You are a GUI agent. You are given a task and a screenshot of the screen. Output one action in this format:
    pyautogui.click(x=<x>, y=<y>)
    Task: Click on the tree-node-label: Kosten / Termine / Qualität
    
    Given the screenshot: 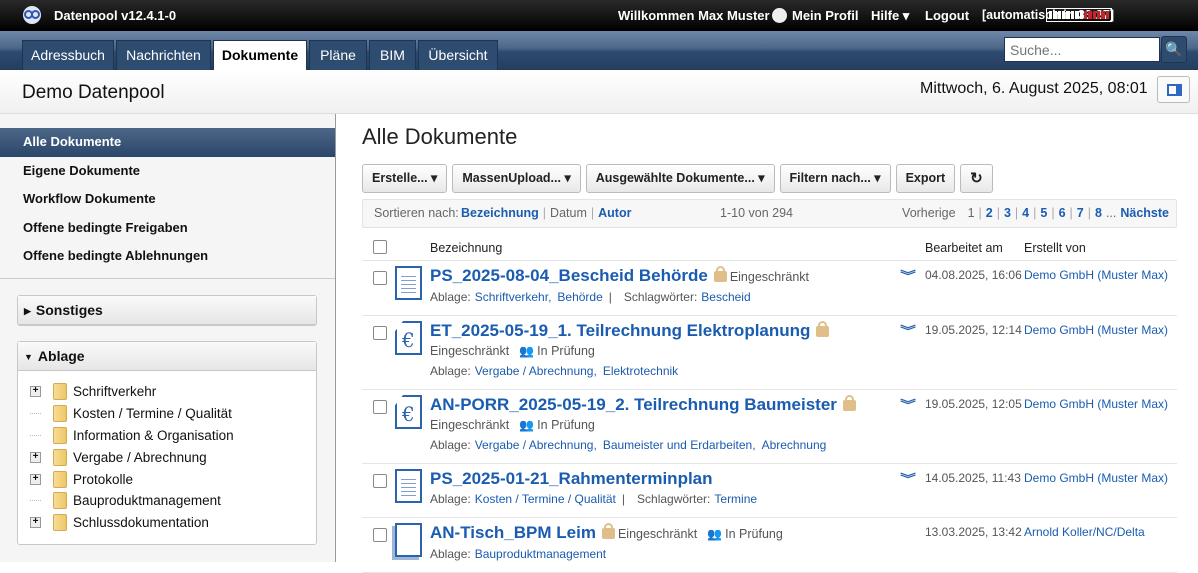 What is the action you would take?
    pyautogui.click(x=152, y=414)
    